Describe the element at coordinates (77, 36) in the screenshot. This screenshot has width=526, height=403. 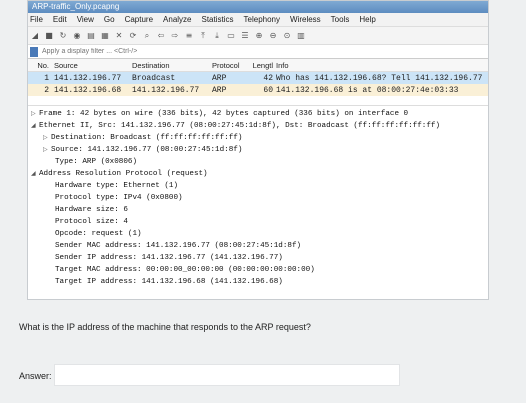
I see `options-icon: ◉` at that location.